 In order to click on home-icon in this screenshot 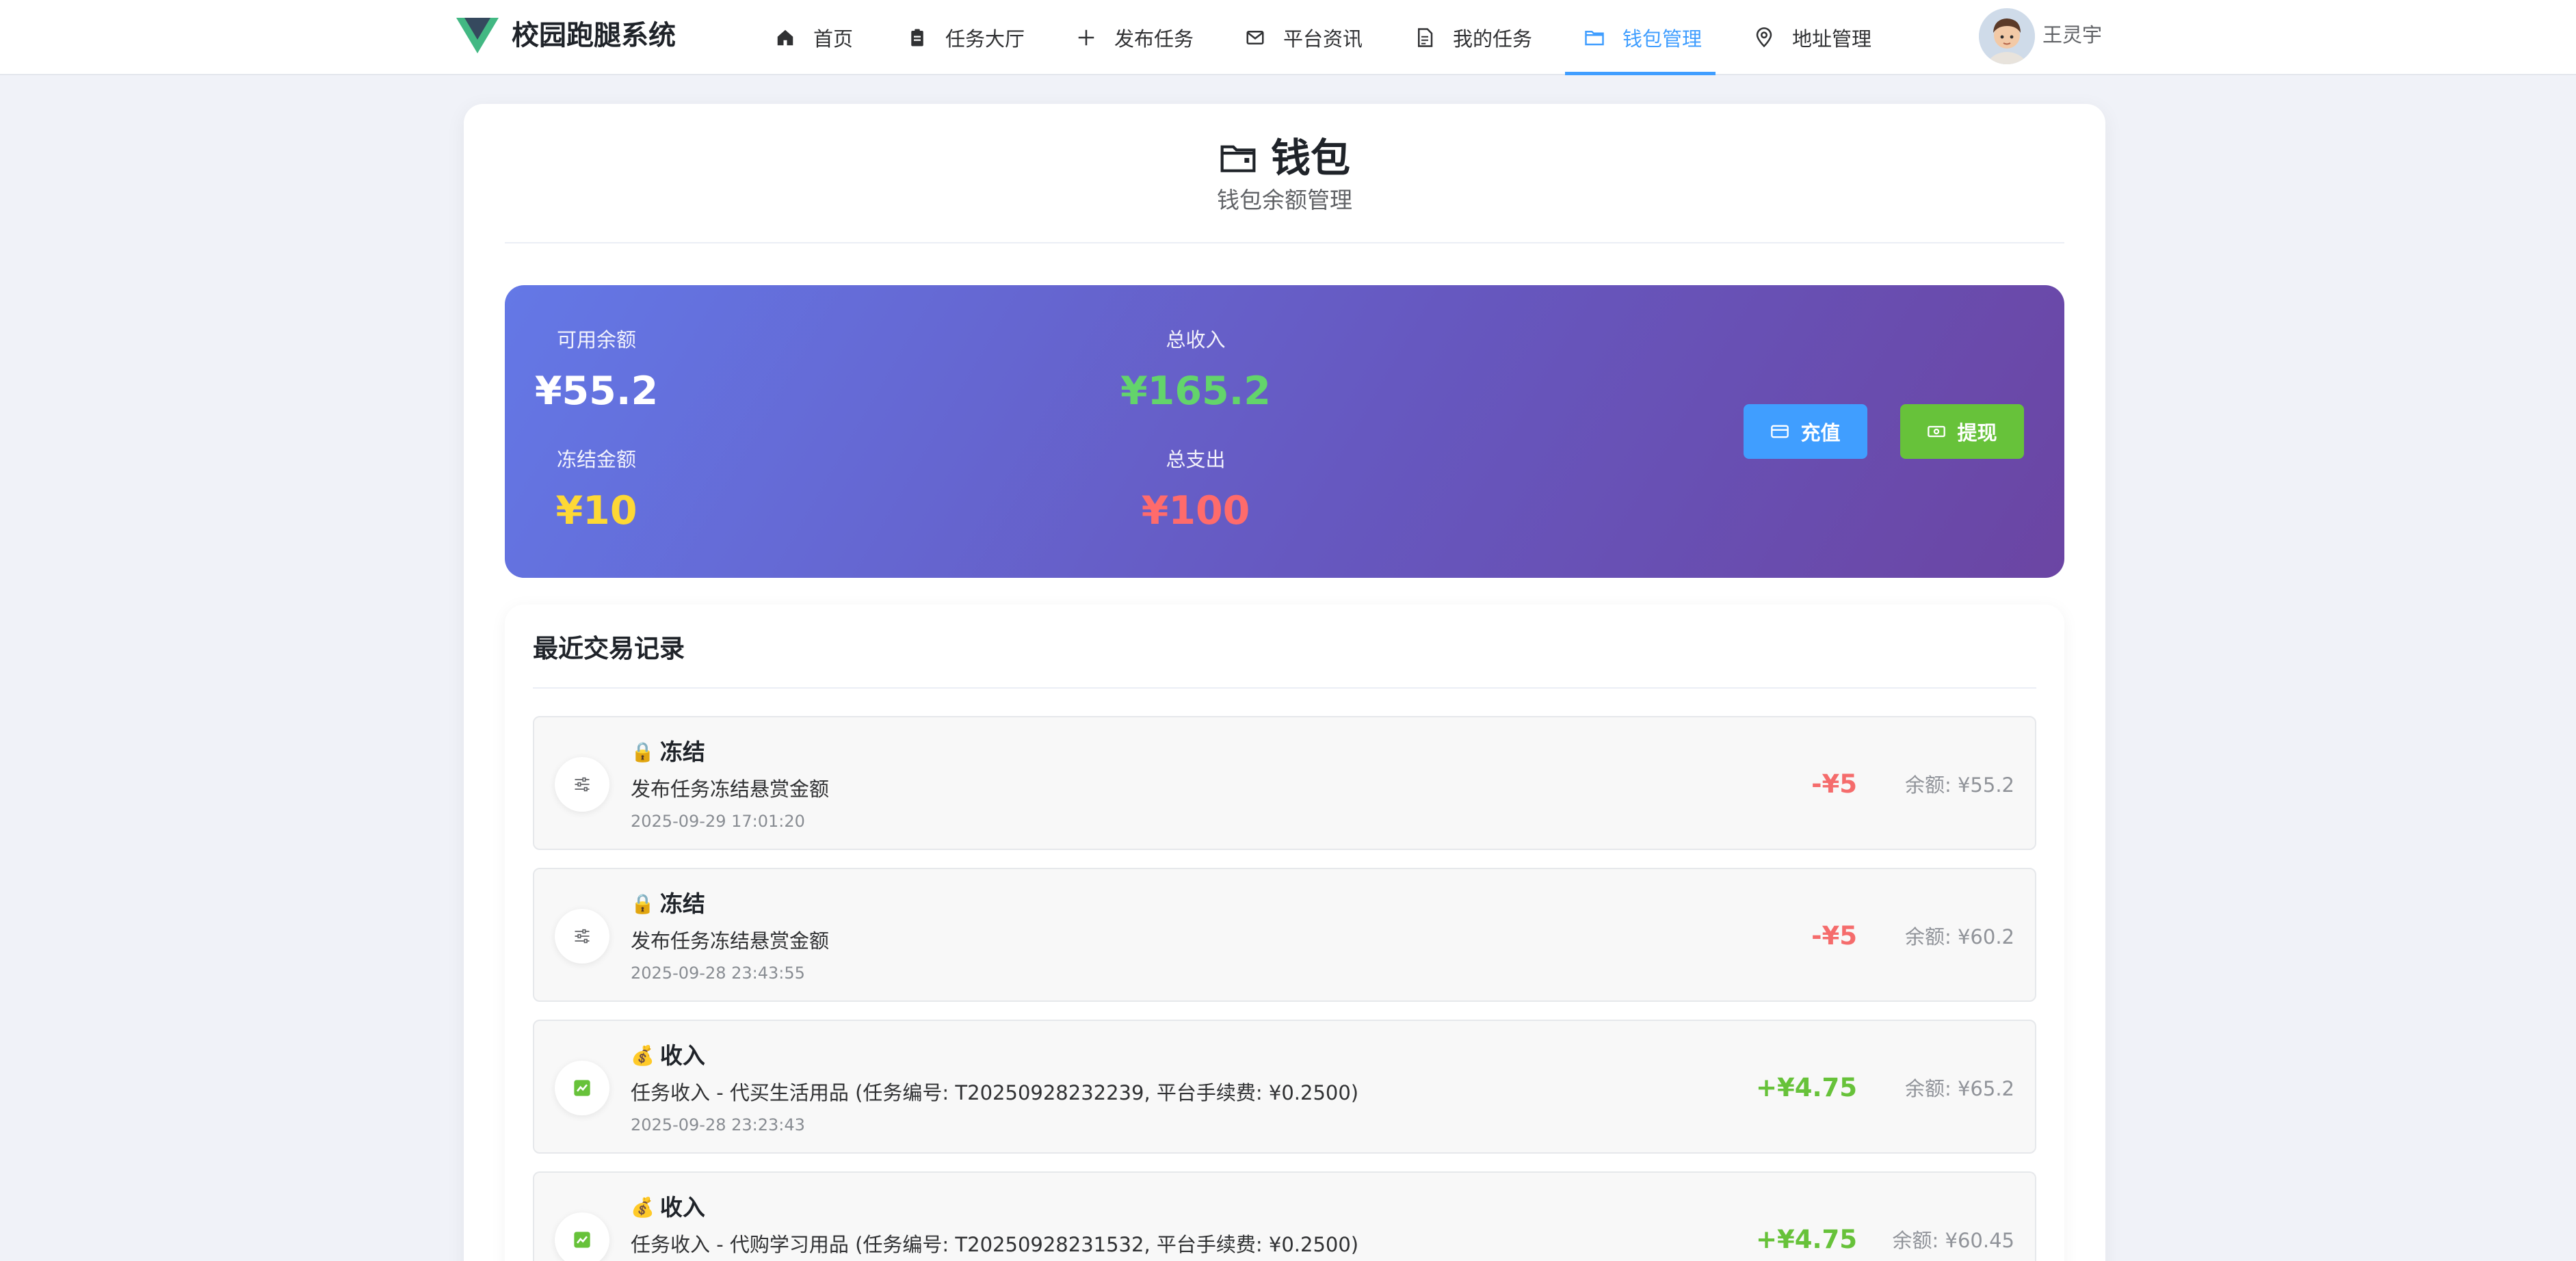, I will do `click(785, 37)`.